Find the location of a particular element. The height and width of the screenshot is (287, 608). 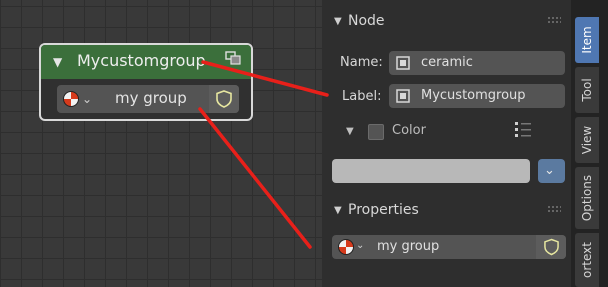

tab-item-label: Item is located at coordinates (587, 40).